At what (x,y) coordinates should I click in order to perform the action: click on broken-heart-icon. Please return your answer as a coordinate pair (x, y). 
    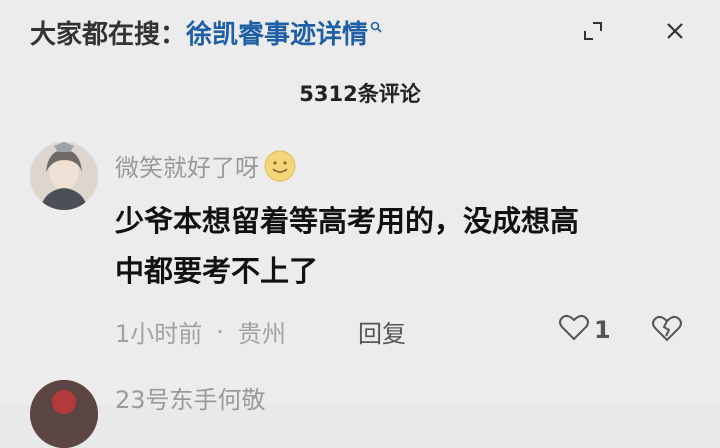
    Looking at the image, I should click on (667, 331).